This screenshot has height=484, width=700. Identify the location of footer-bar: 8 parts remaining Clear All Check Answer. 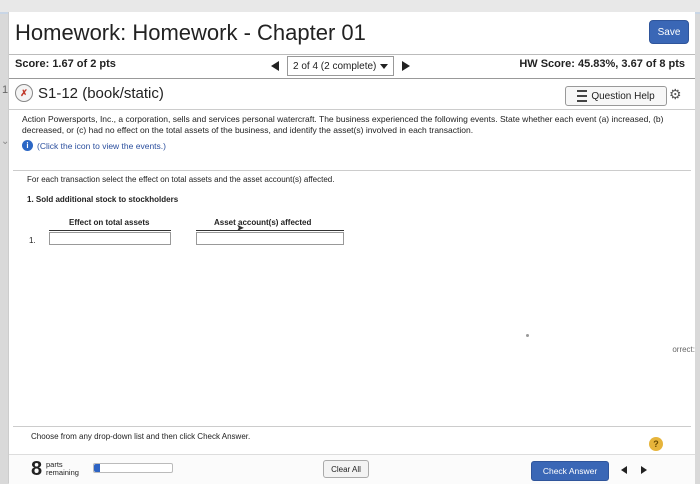
(352, 469).